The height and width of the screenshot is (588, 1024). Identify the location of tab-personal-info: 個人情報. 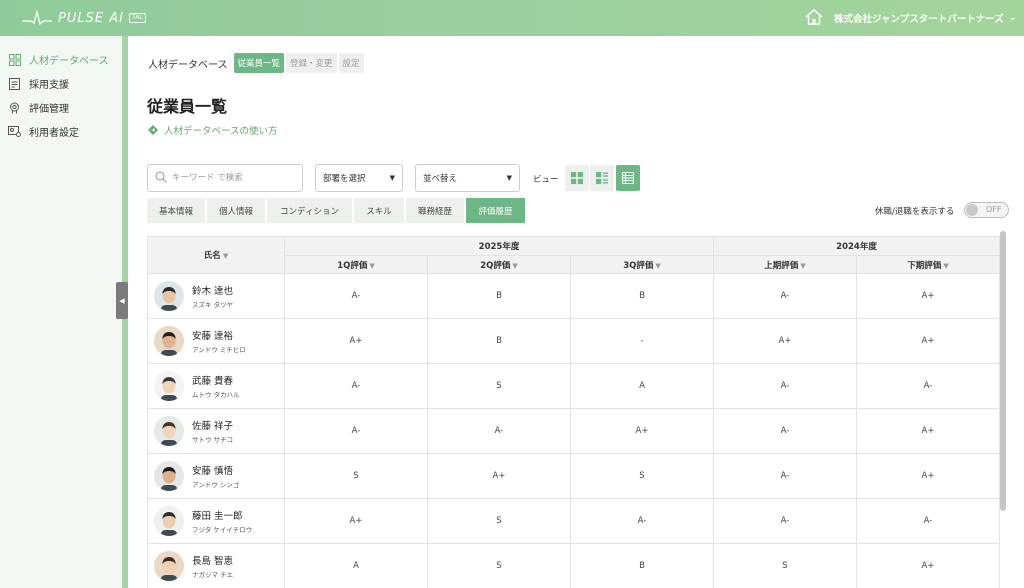
(236, 210).